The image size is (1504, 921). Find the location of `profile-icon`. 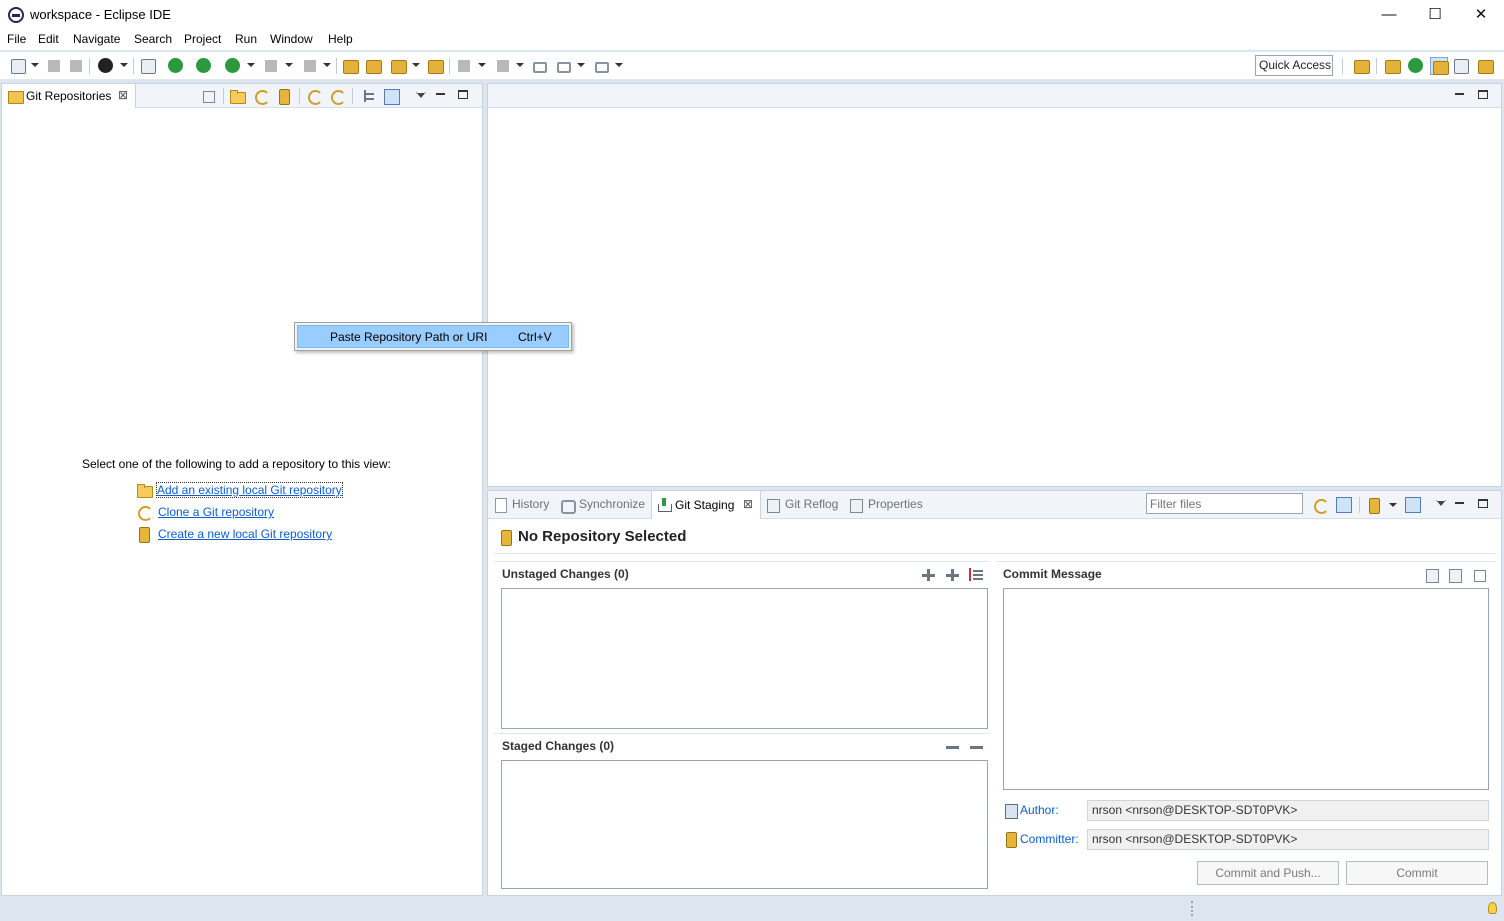

profile-icon is located at coordinates (106, 66).